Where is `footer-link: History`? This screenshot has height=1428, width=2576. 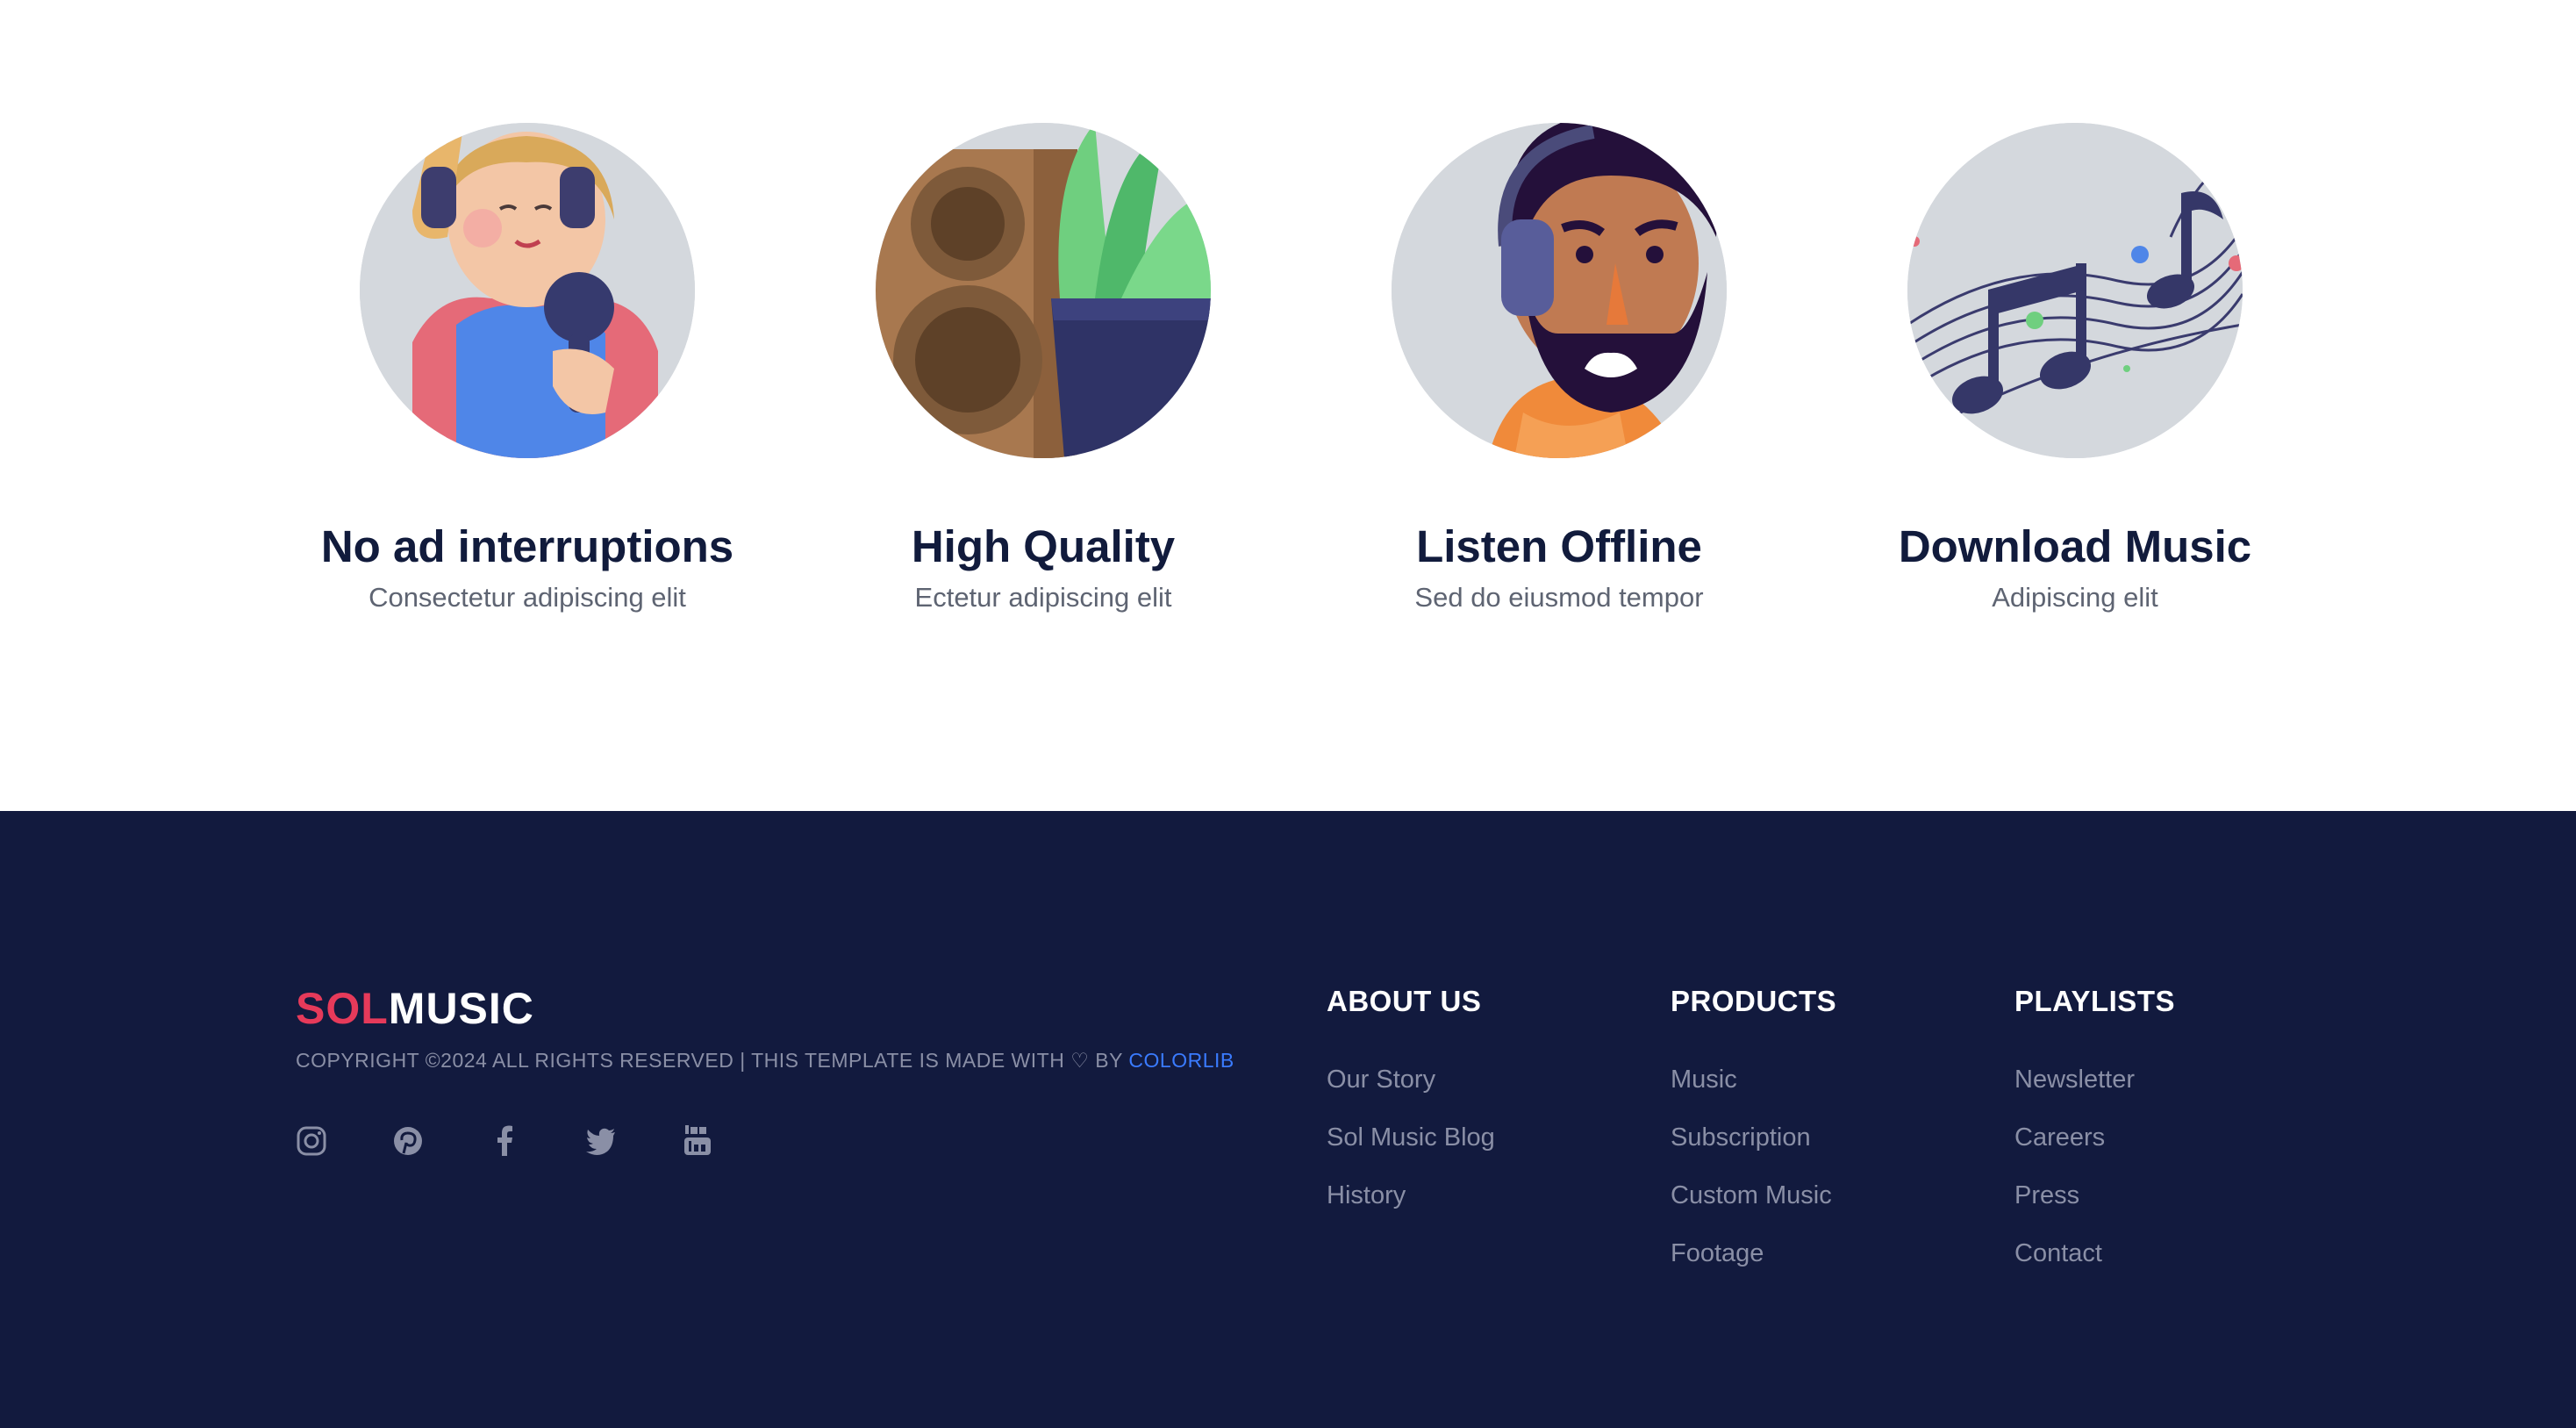
footer-link: History is located at coordinates (1411, 1209).